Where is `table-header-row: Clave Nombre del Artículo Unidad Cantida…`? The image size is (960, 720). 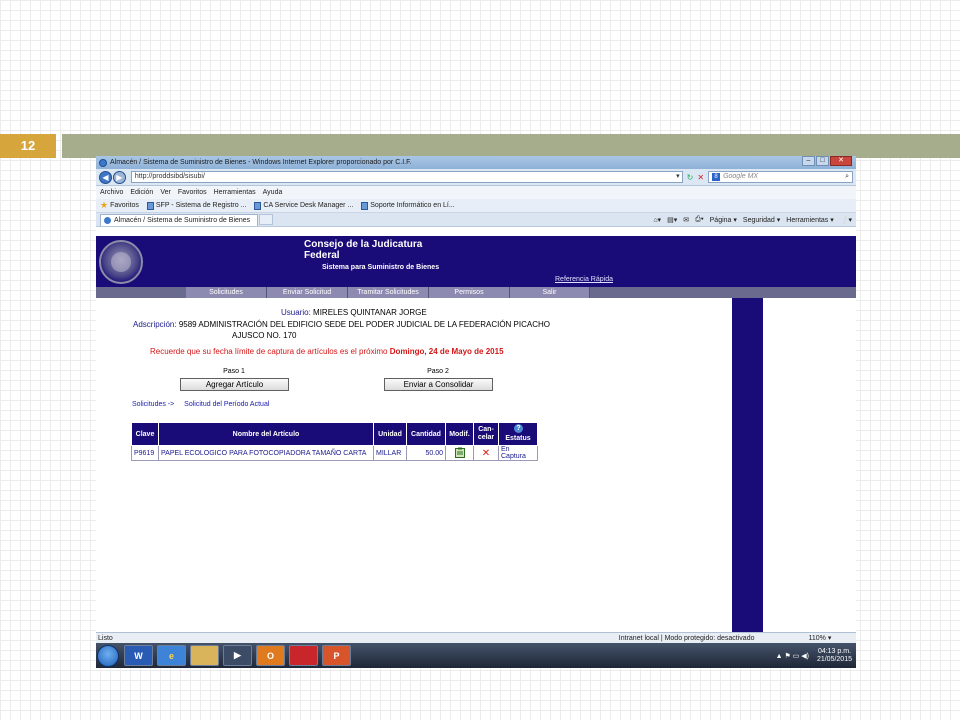 table-header-row: Clave Nombre del Artículo Unidad Cantida… is located at coordinates (334, 434).